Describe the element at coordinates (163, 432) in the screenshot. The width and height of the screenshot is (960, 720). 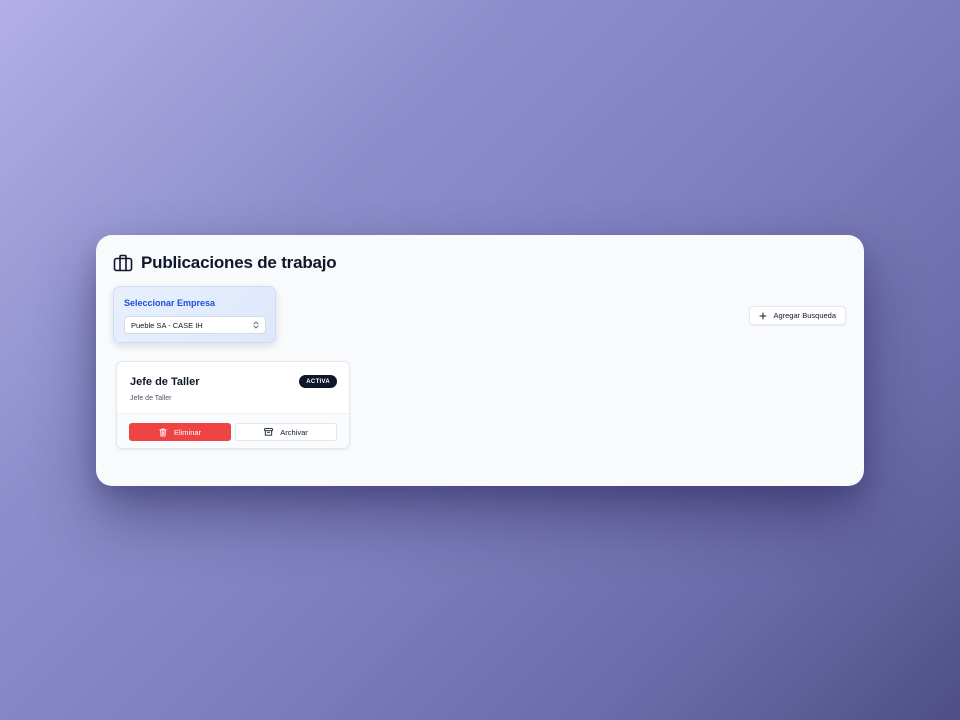
I see `trash-icon` at that location.